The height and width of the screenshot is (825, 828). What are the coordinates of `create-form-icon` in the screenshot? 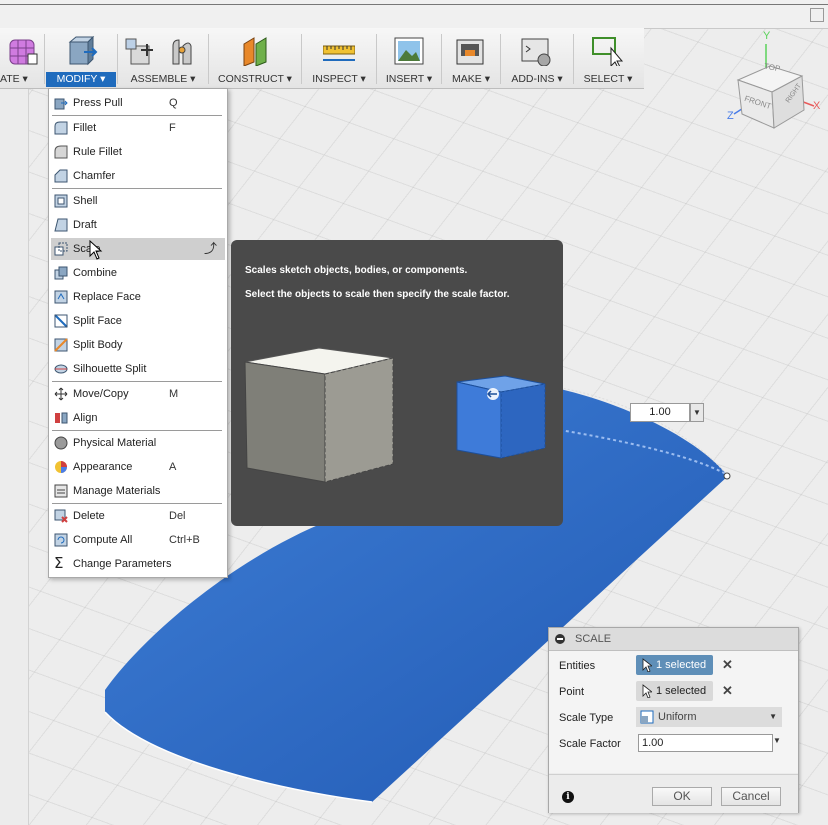 It's located at (23, 52).